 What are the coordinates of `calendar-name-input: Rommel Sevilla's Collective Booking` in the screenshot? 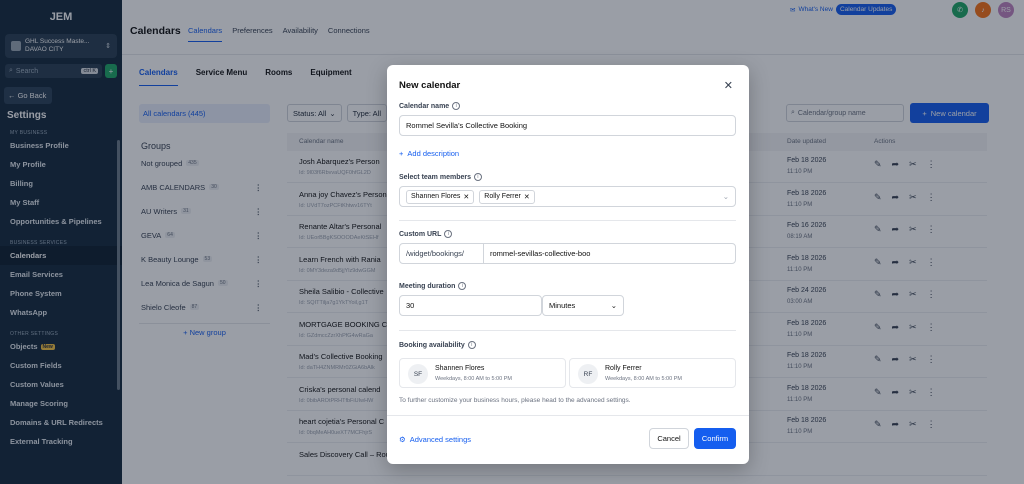 It's located at (567, 125).